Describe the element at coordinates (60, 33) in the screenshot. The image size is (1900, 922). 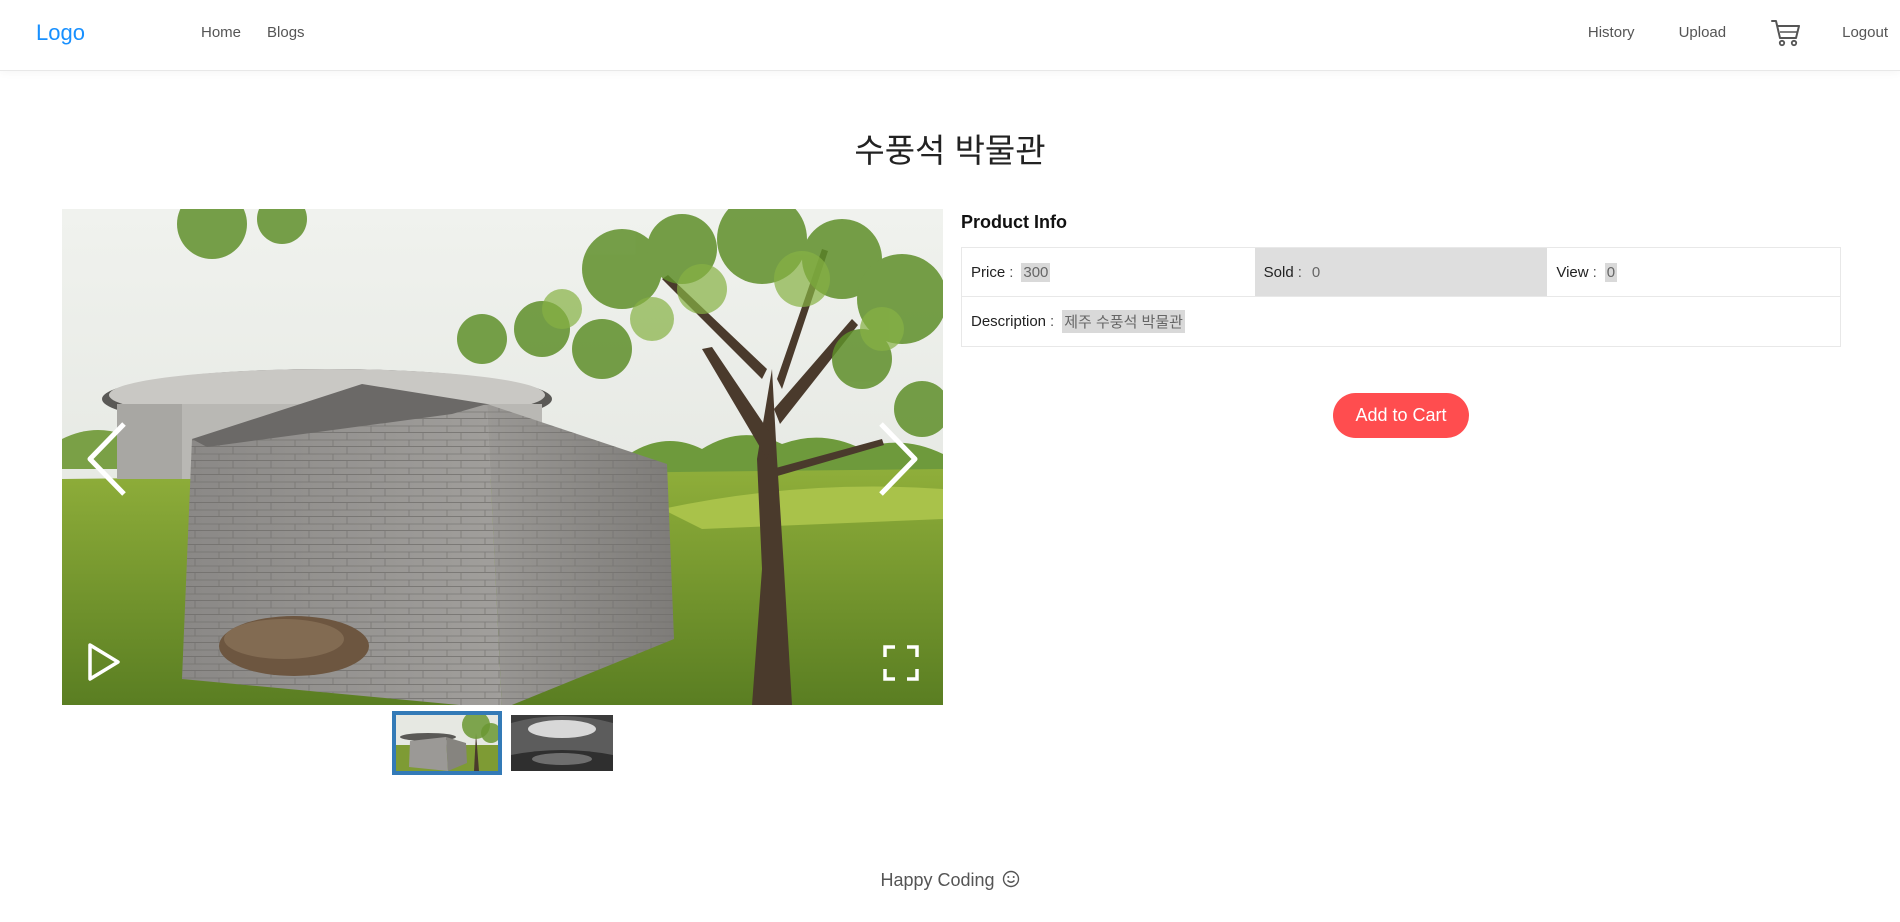
I see `logo-link: Logo` at that location.